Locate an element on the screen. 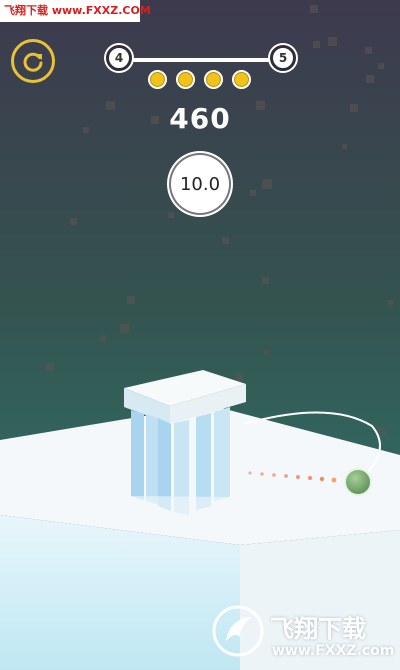 This screenshot has height=670, width=400. watermark-brand-text: 飞翔下载 is located at coordinates (318, 629).